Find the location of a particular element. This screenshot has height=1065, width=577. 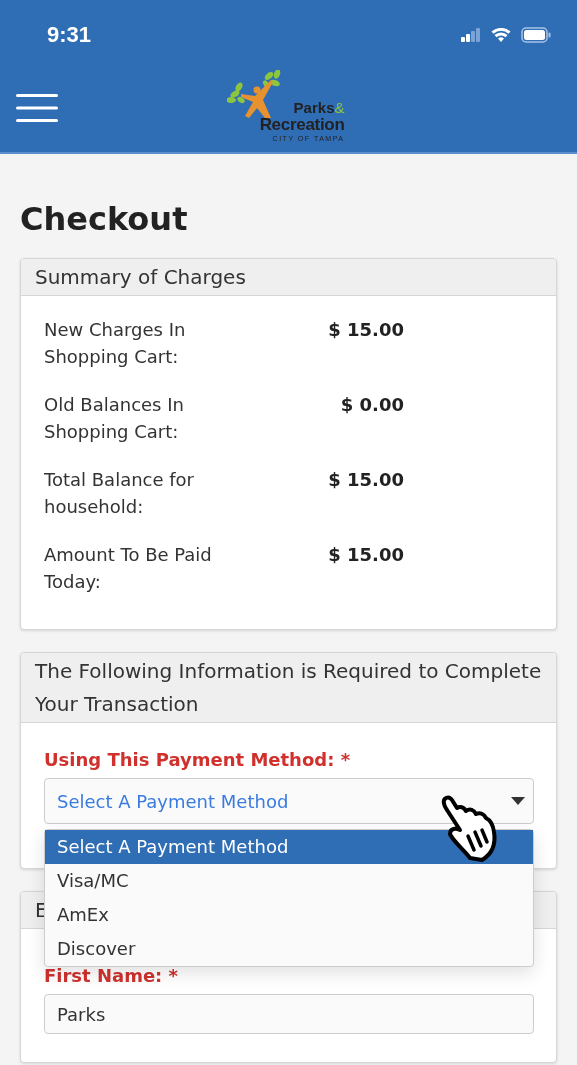

charge-label: Total Balance for household: is located at coordinates (120, 493).